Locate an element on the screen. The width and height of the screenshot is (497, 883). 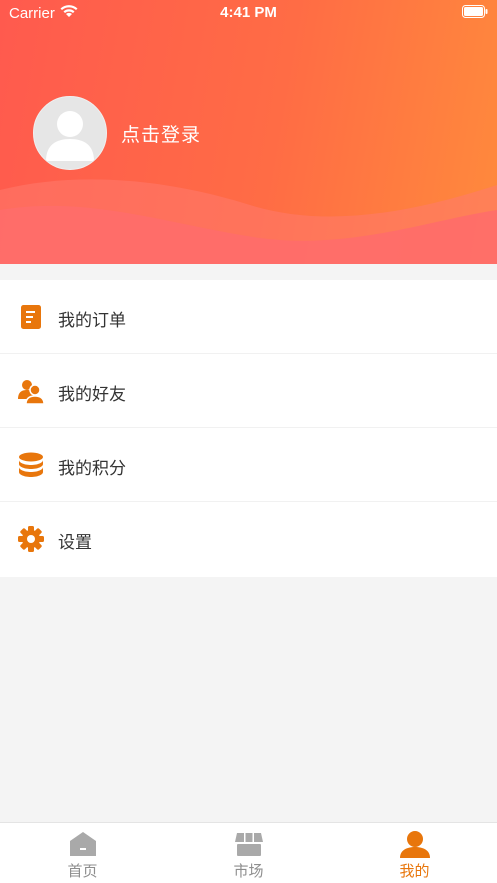
tab-mine: 我的 is located at coordinates (414, 853).